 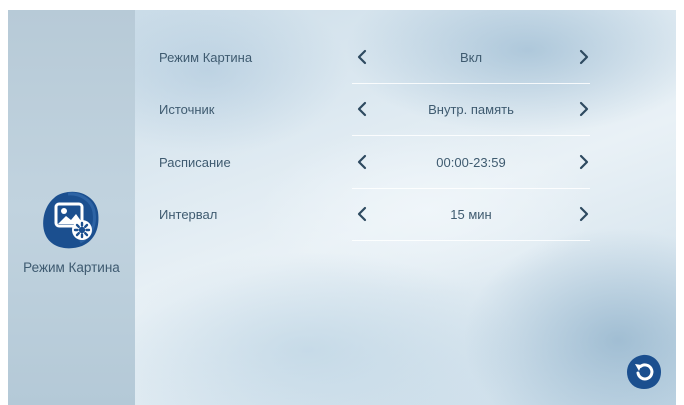 I want to click on setting-label: Источник, so click(x=187, y=109).